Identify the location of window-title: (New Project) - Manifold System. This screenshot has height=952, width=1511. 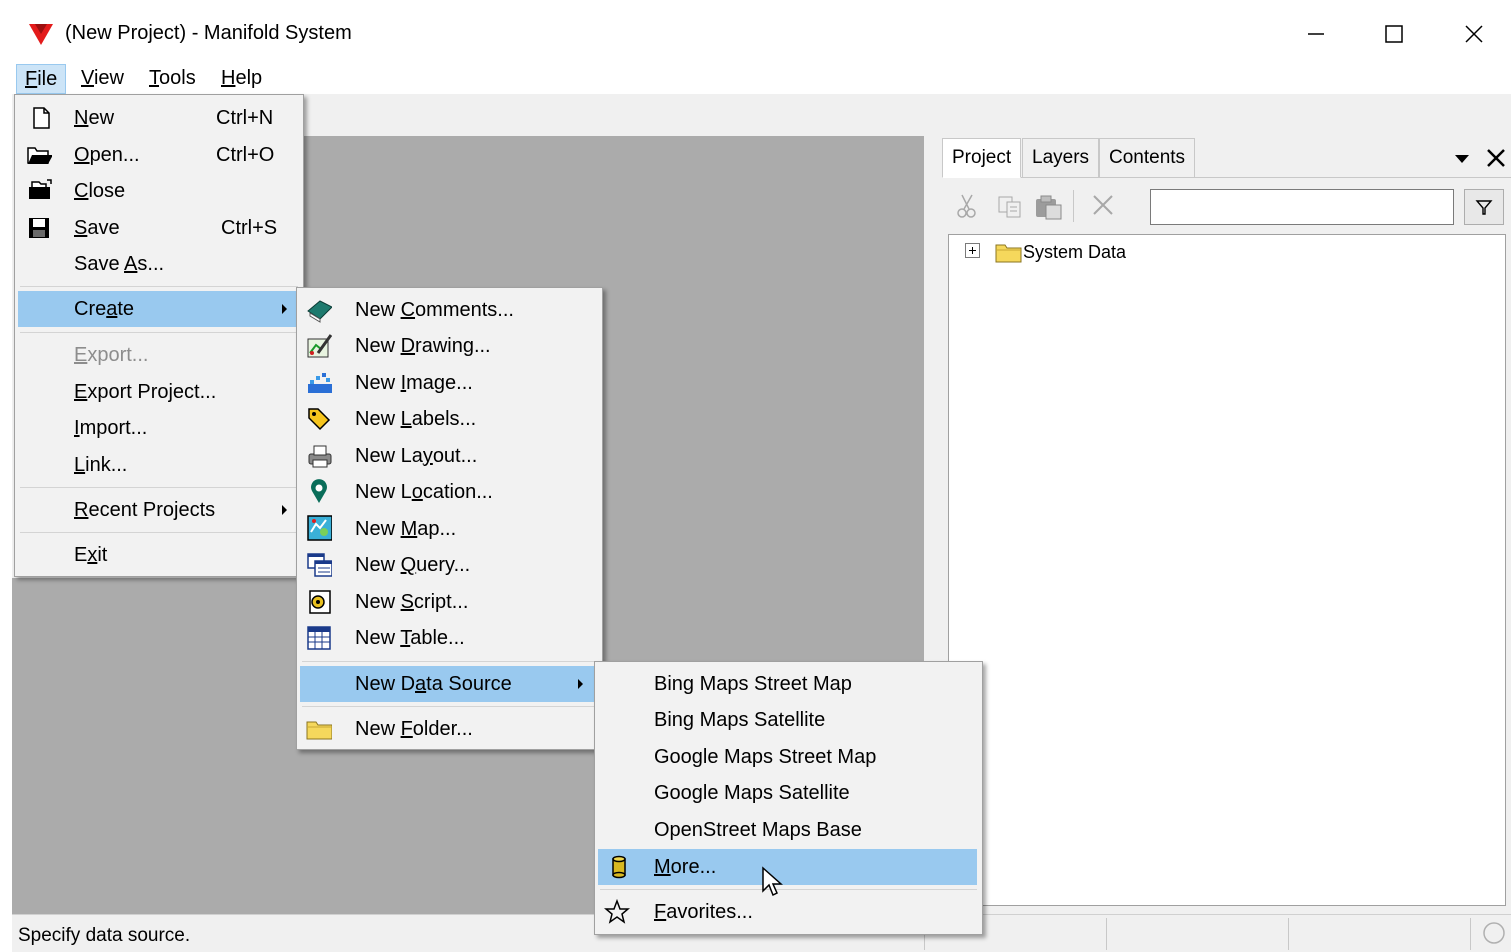
(208, 33).